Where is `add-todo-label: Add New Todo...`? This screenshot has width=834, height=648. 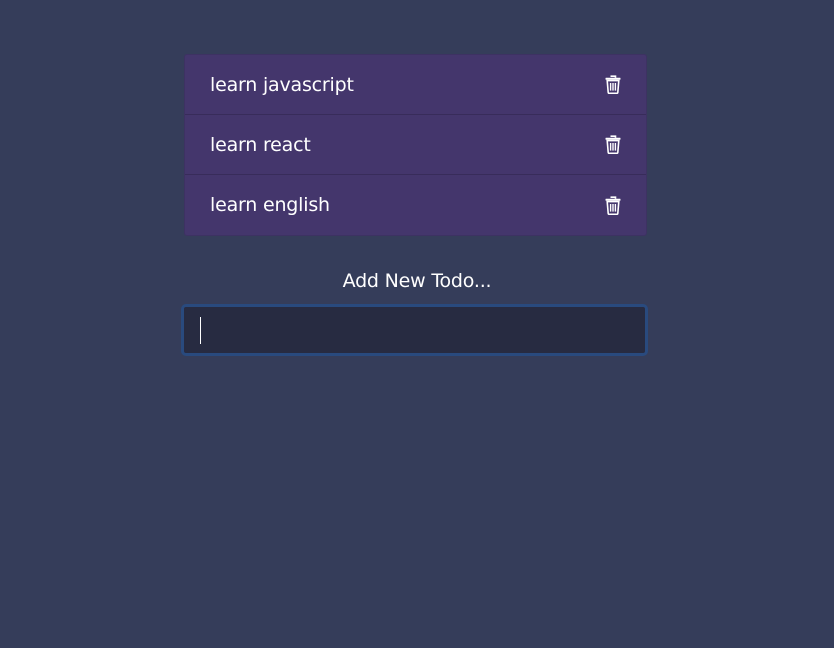 add-todo-label: Add New Todo... is located at coordinates (417, 281).